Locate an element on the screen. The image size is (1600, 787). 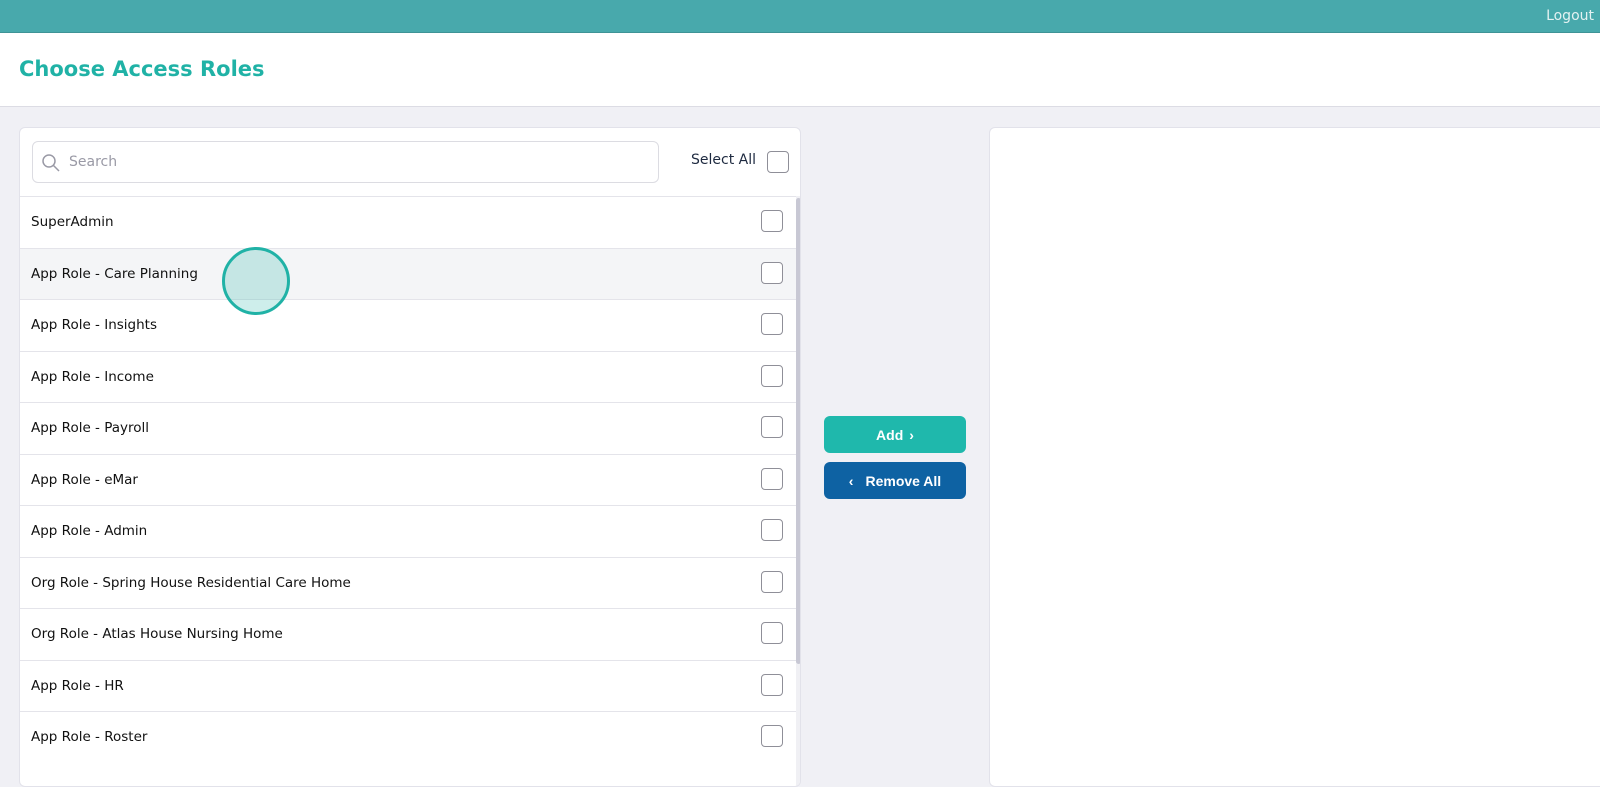
add-label: Add is located at coordinates (890, 434).